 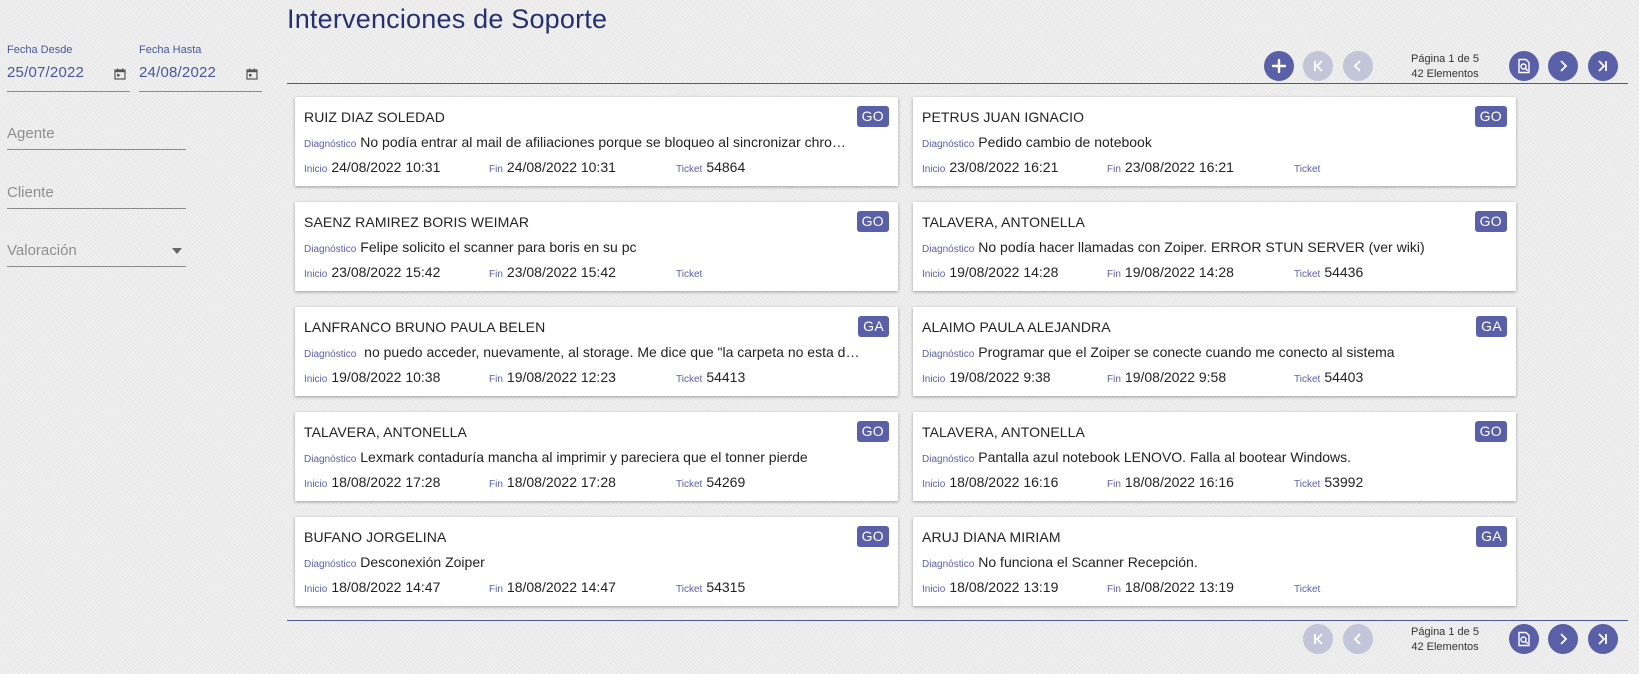 What do you see at coordinates (386, 587) in the screenshot?
I see `start-value: 18/08/2022 14:47` at bounding box center [386, 587].